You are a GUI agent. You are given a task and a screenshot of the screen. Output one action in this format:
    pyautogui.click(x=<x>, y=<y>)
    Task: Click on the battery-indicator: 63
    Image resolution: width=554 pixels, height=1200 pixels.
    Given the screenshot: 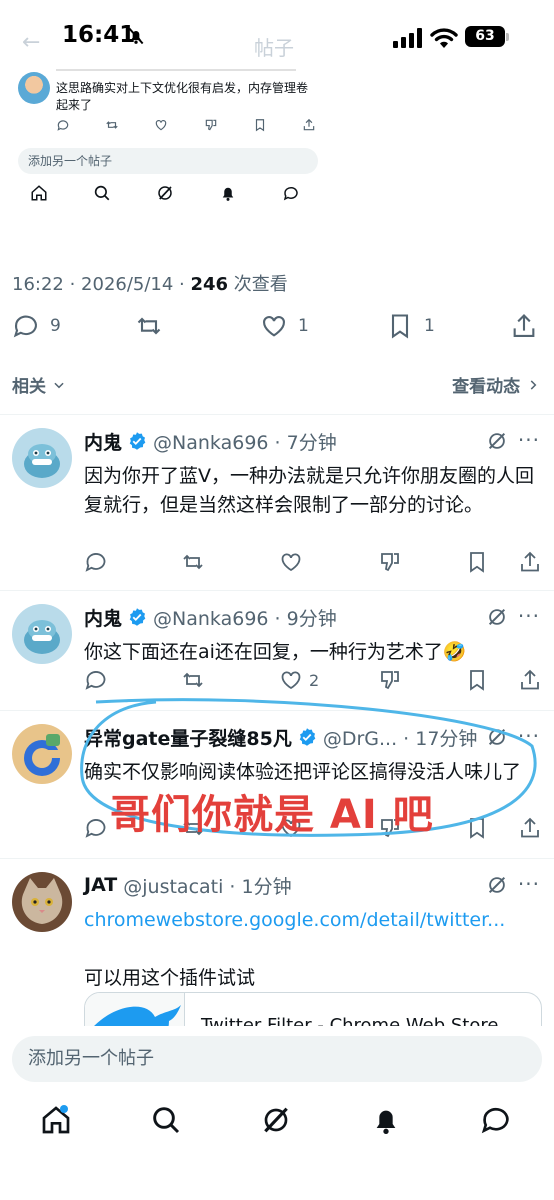 What is the action you would take?
    pyautogui.click(x=485, y=36)
    